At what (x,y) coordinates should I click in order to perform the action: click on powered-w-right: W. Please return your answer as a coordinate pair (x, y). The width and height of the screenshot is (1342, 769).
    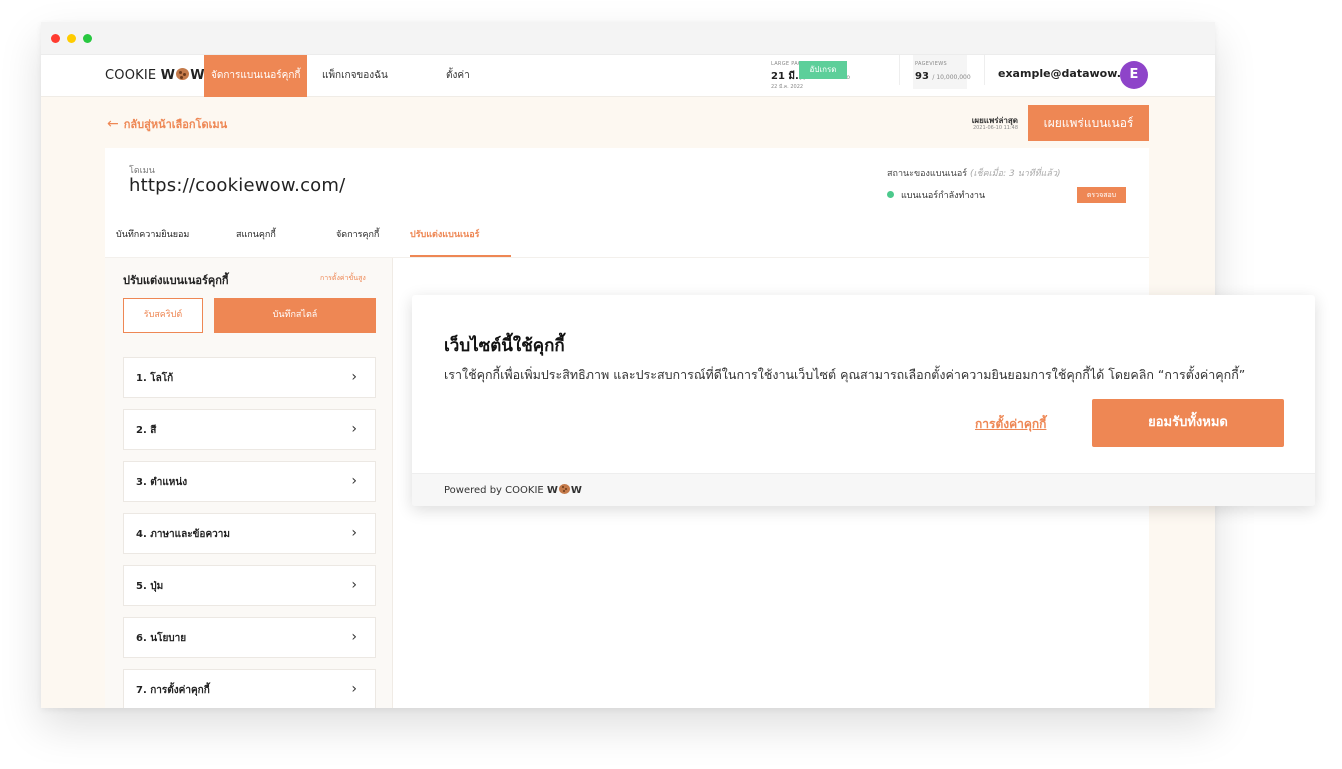
    Looking at the image, I should click on (576, 490).